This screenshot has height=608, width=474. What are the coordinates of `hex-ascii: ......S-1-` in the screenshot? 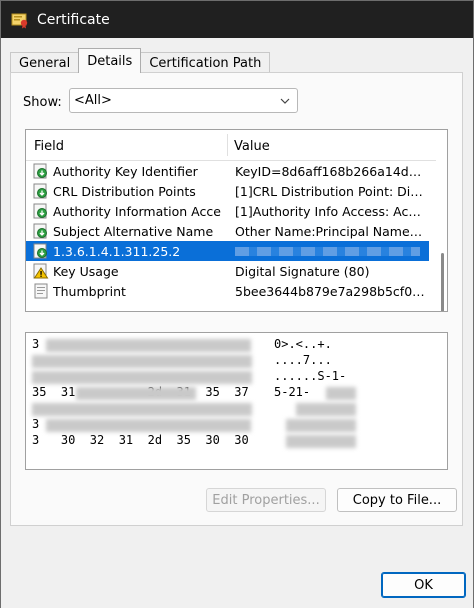 It's located at (310, 376).